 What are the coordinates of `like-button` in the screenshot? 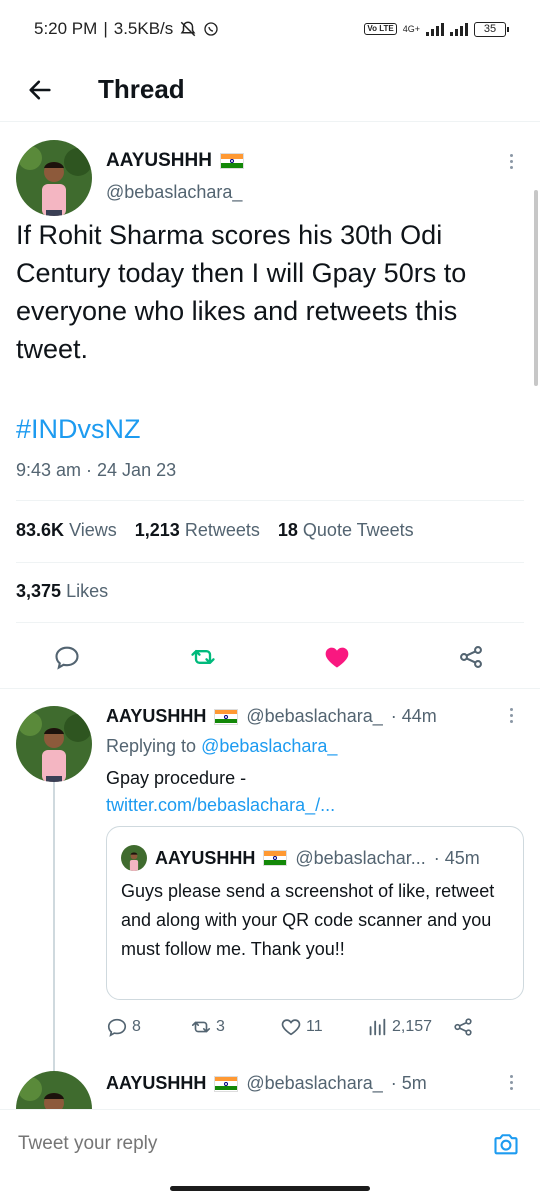 It's located at (337, 657).